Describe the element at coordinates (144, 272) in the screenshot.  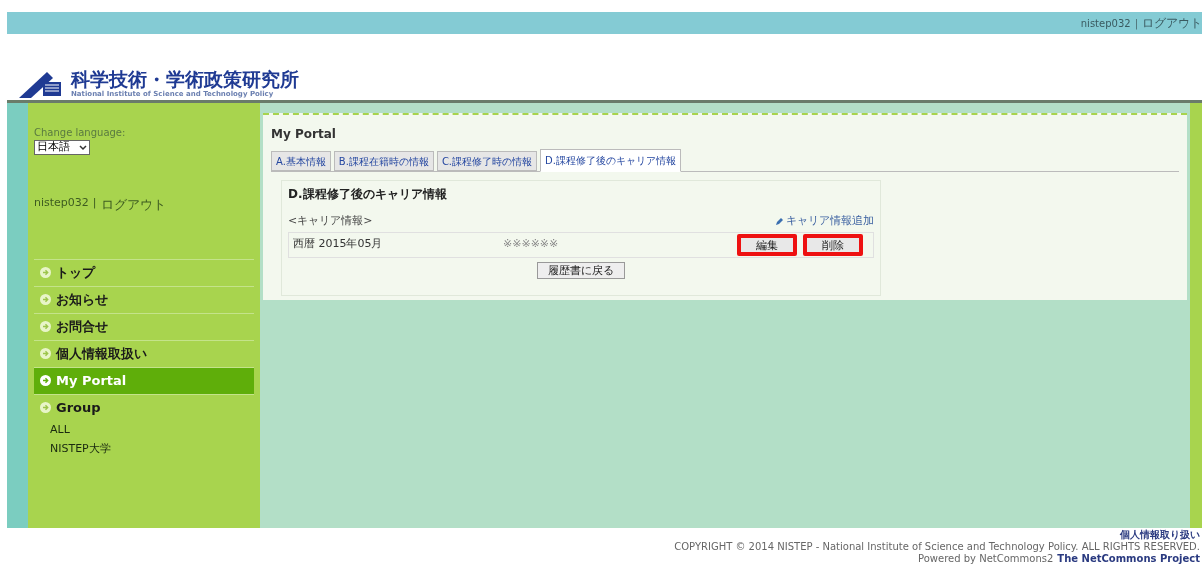
I see `sidebar-item: トップ` at that location.